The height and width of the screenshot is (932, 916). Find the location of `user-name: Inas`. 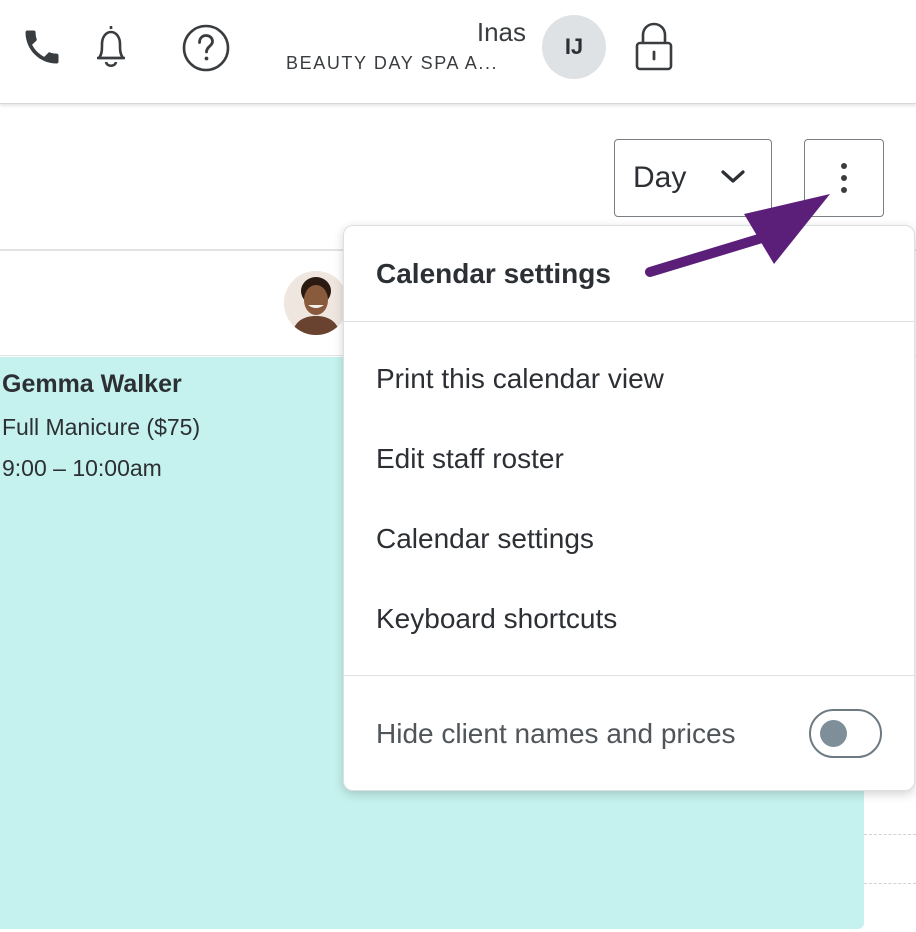

user-name: Inas is located at coordinates (501, 32).